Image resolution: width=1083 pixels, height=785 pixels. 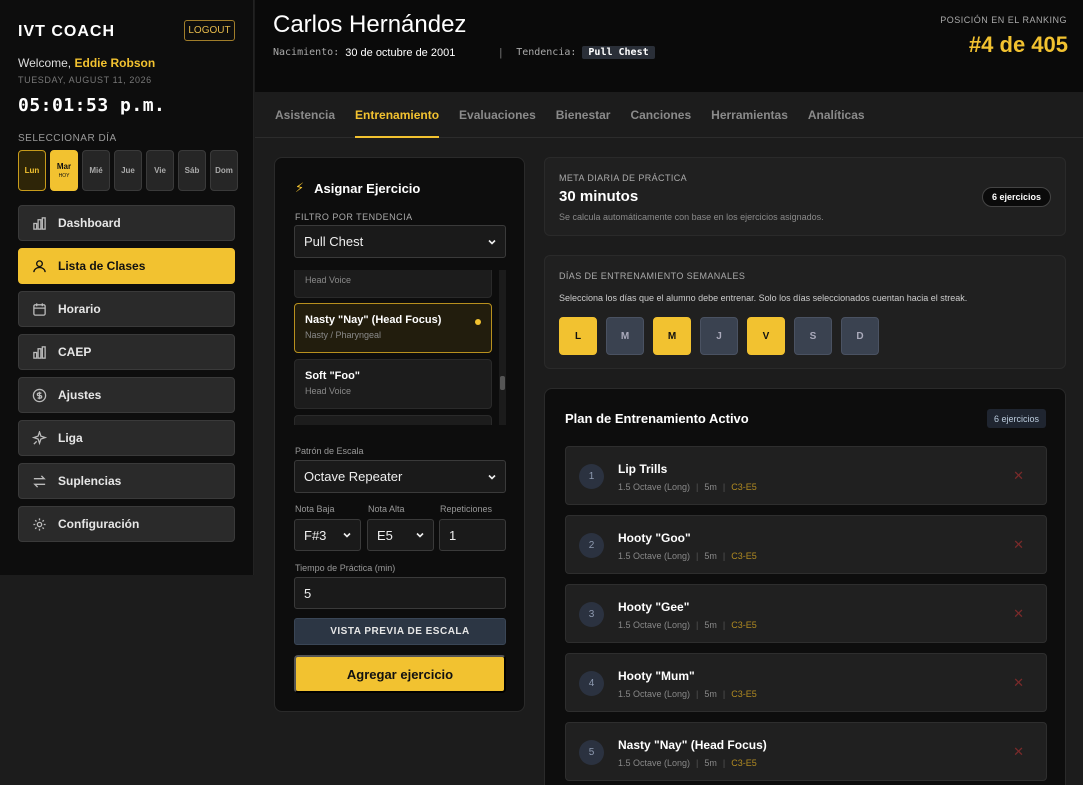 What do you see at coordinates (591, 614) in the screenshot?
I see `plan-item-number: 3` at bounding box center [591, 614].